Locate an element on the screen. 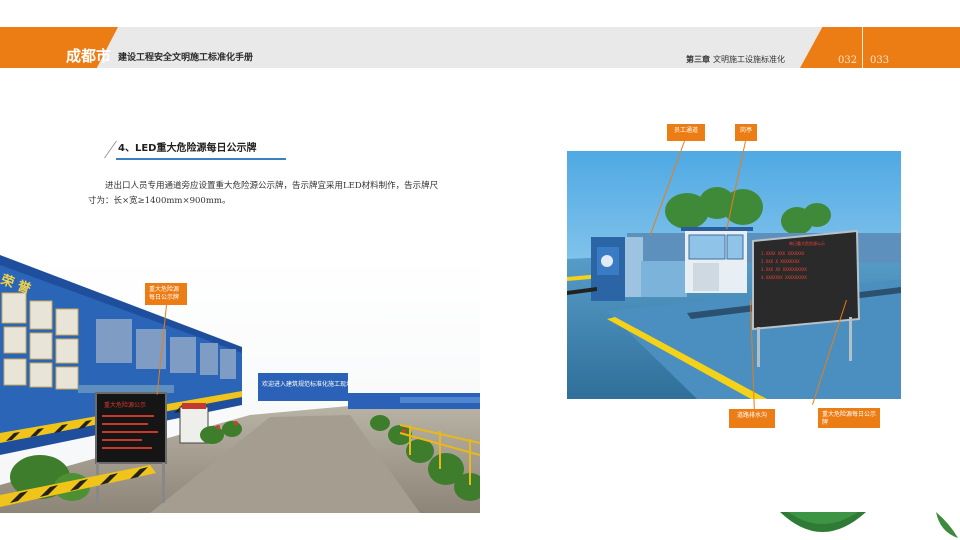 This screenshot has width=960, height=540. callout-guard-booth: 岗亭 is located at coordinates (746, 132).